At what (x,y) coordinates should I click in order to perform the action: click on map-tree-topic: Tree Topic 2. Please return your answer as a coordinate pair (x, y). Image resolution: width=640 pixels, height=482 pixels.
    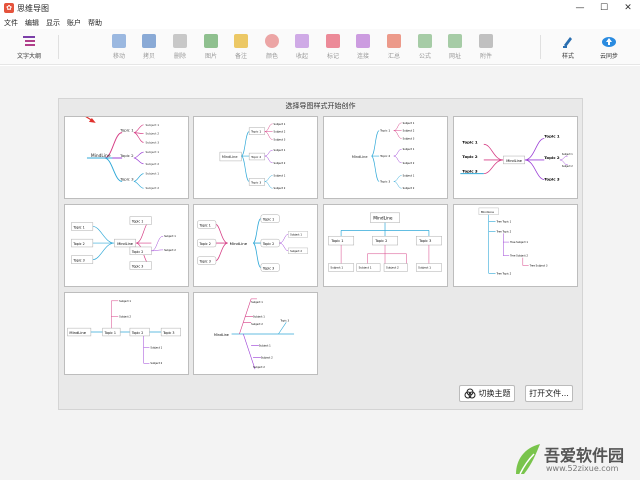
    Looking at the image, I should click on (503, 231).